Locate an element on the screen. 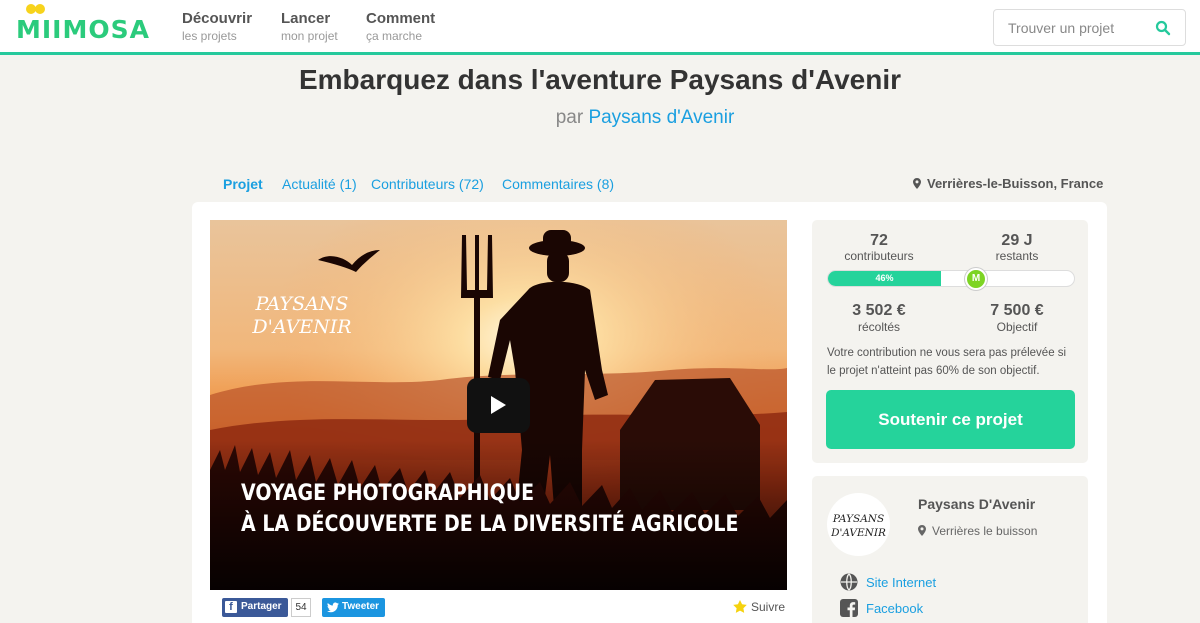 The image size is (1200, 623). project-byline: par Paysans d'Avenir is located at coordinates (600, 118).